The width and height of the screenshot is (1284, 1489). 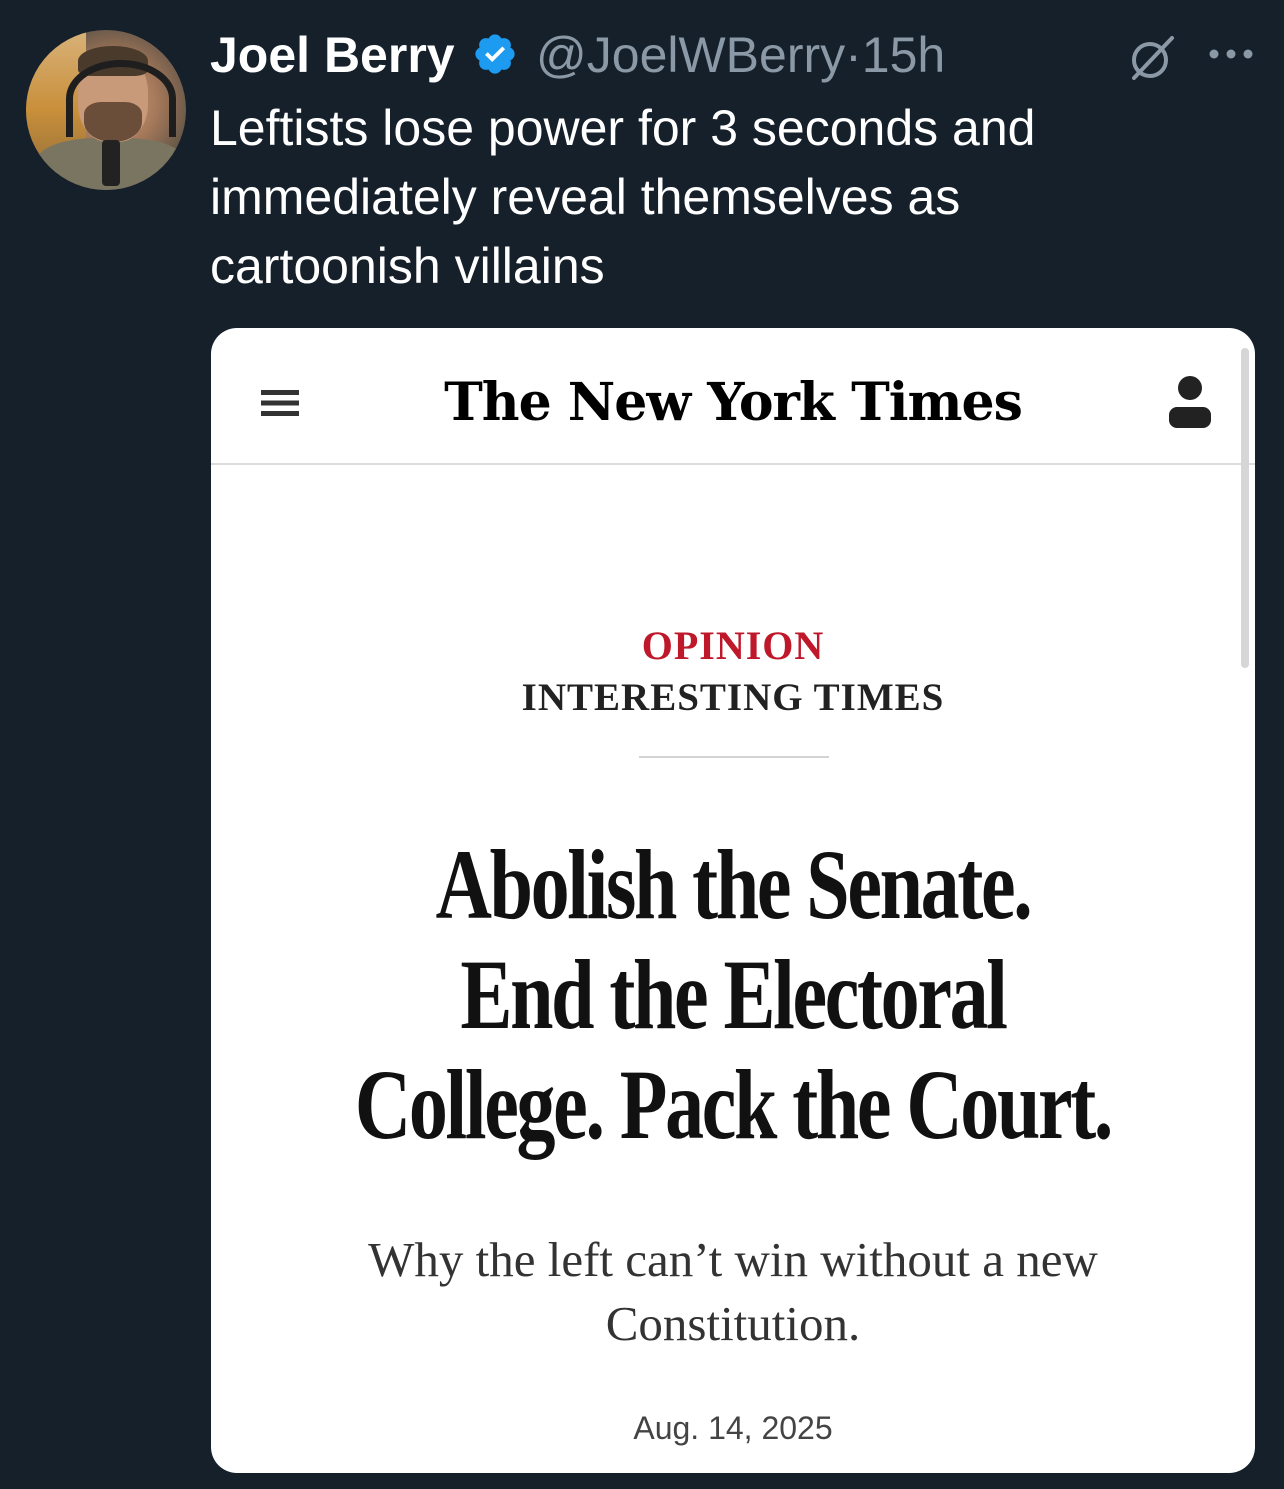 What do you see at coordinates (1245, 508) in the screenshot?
I see `scrollbar` at bounding box center [1245, 508].